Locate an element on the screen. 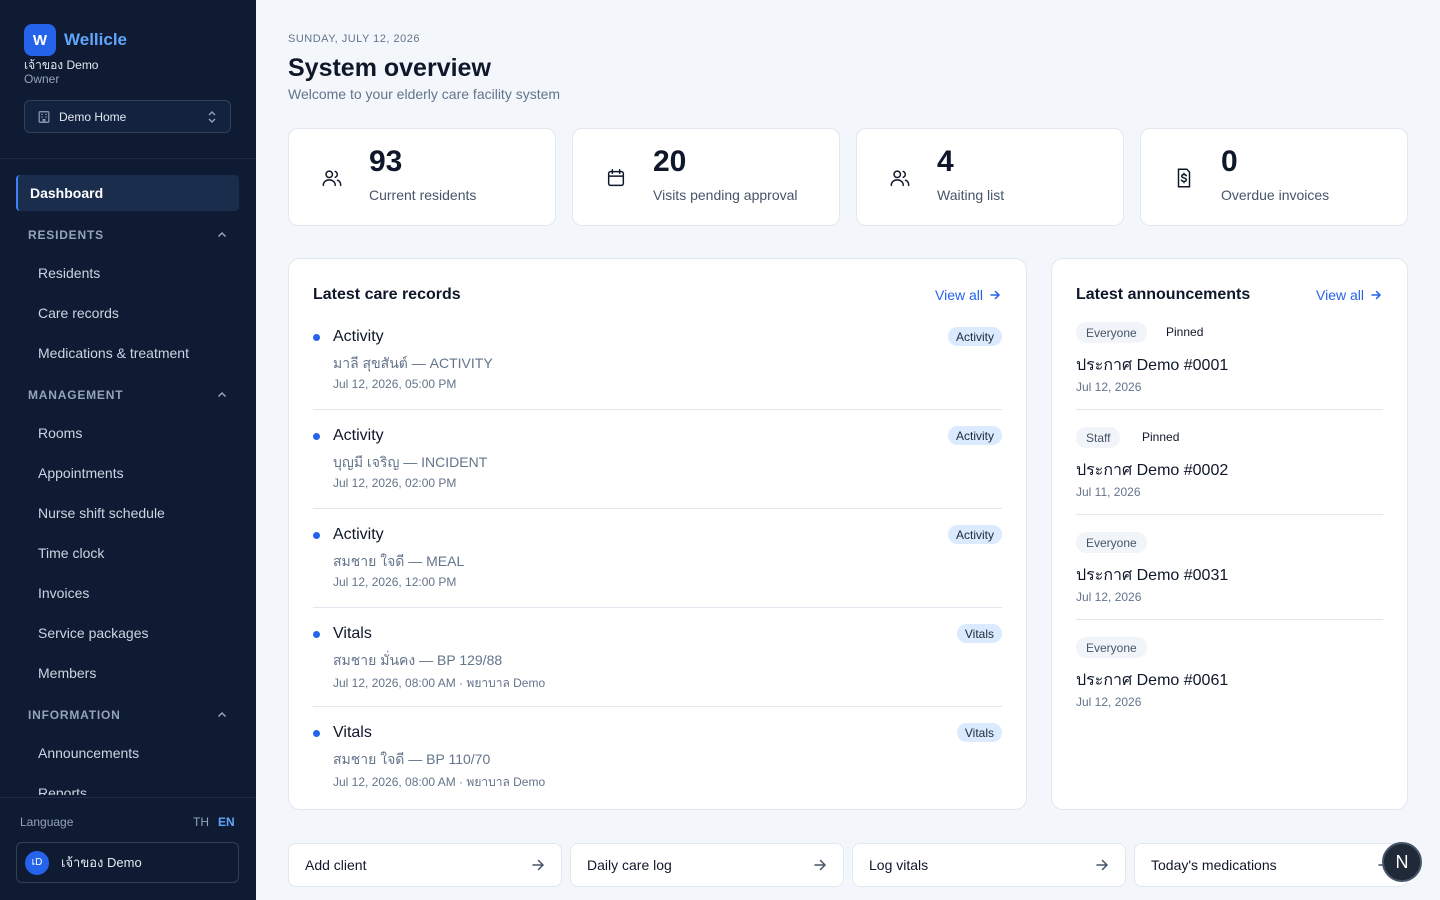 The width and height of the screenshot is (1440, 900). add-client-button: Add client is located at coordinates (425, 865).